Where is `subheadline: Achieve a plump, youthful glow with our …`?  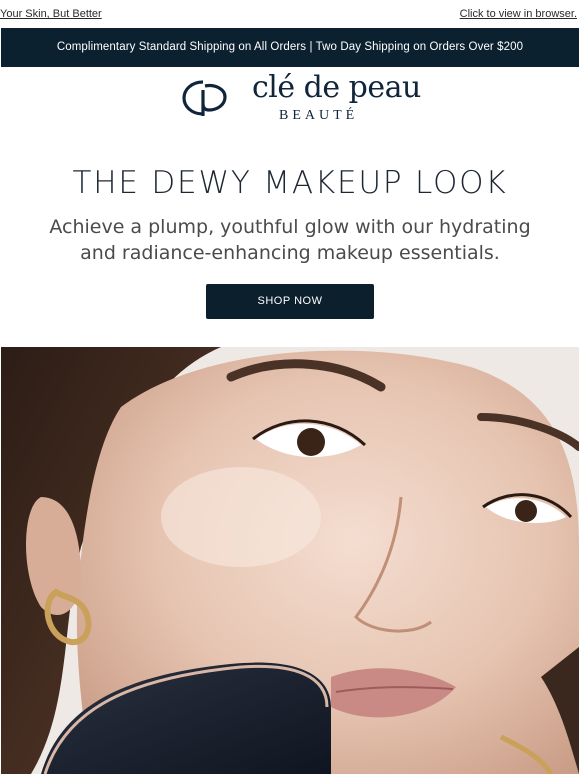
subheadline: Achieve a plump, youthful glow with our … is located at coordinates (290, 240).